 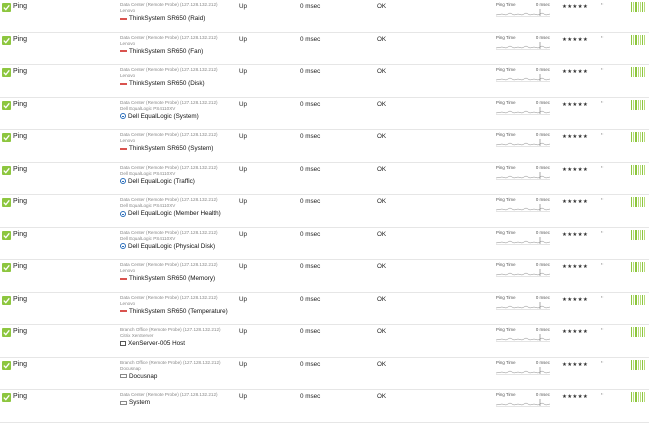 What do you see at coordinates (177, 116) in the screenshot?
I see `device-link: Dell EqualLogic (System)` at bounding box center [177, 116].